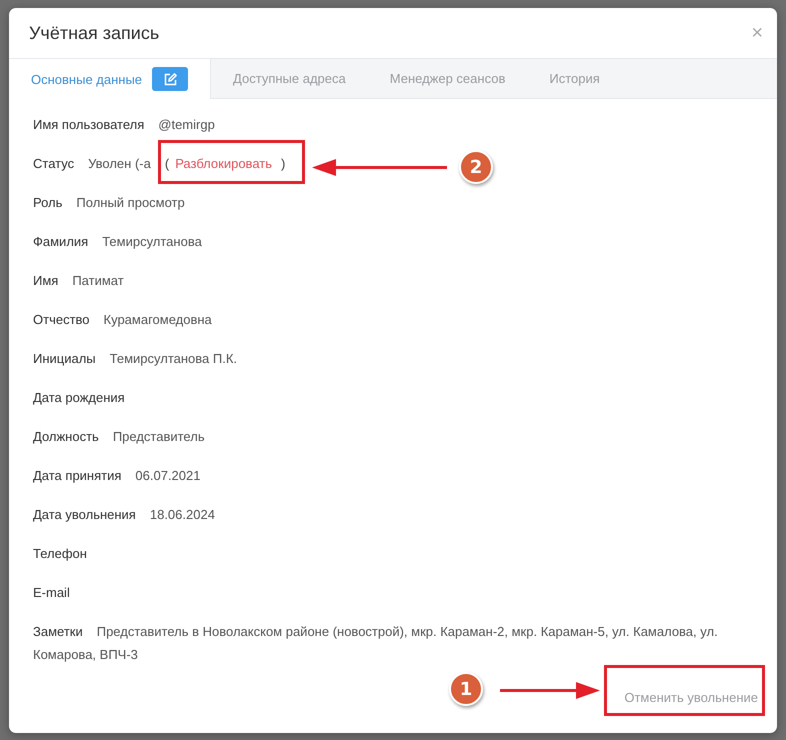  I want to click on edit-button, so click(170, 79).